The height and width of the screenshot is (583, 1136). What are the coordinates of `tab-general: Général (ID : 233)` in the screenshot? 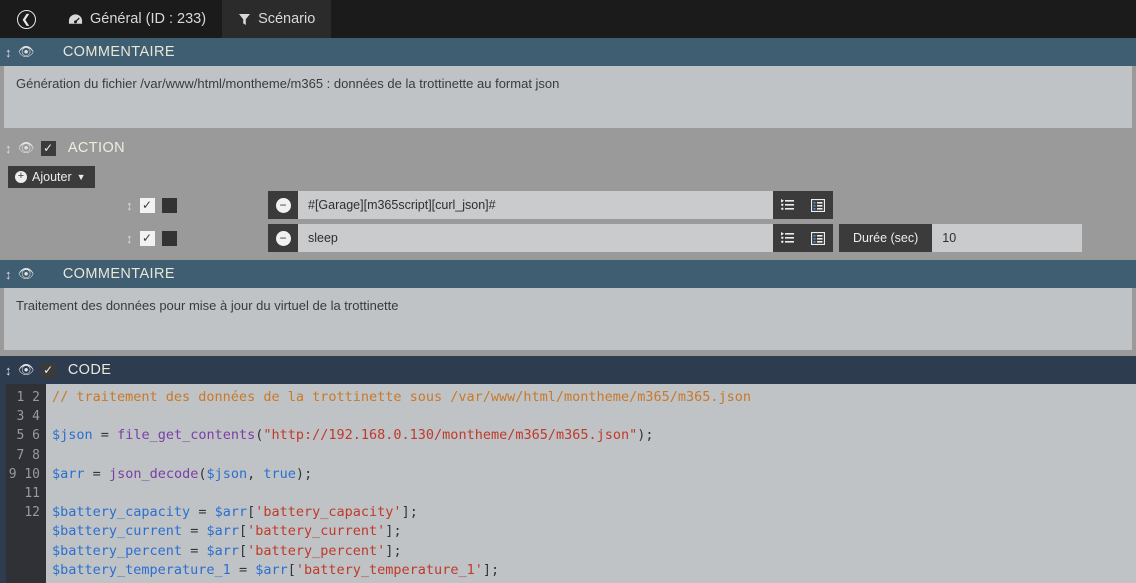 It's located at (137, 19).